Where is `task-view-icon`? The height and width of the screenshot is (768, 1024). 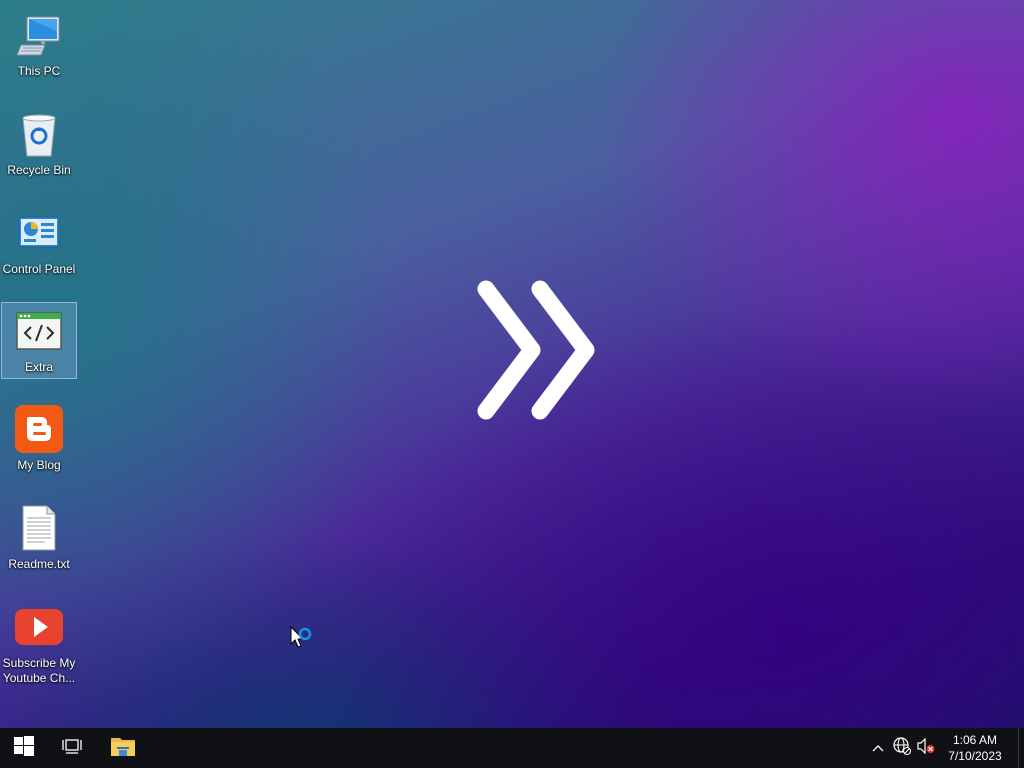
task-view-icon is located at coordinates (72, 748).